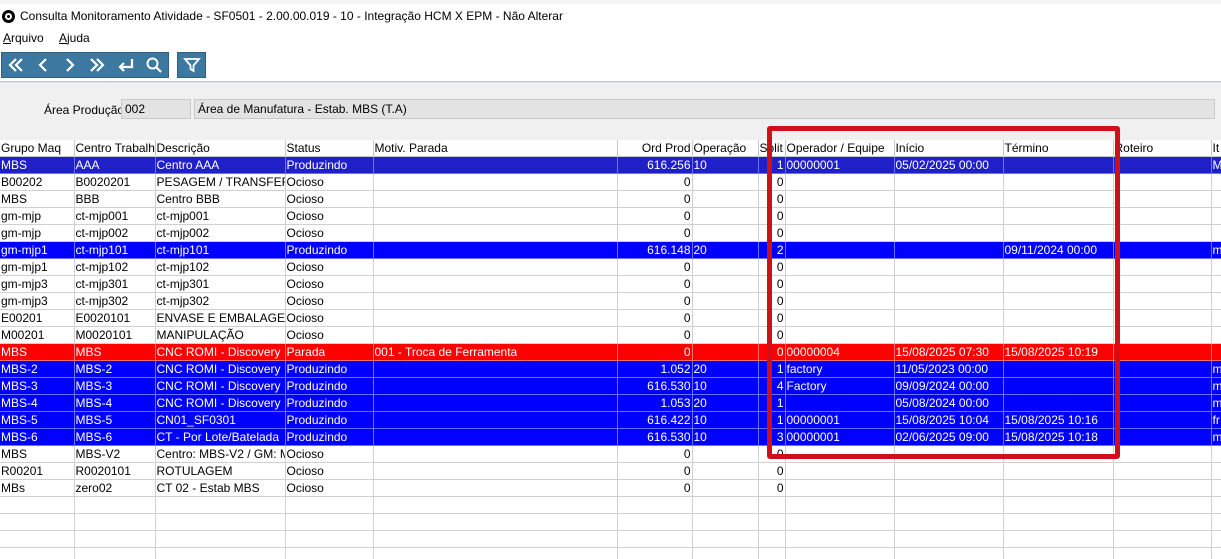  I want to click on col-operacao: Operação, so click(725, 148).